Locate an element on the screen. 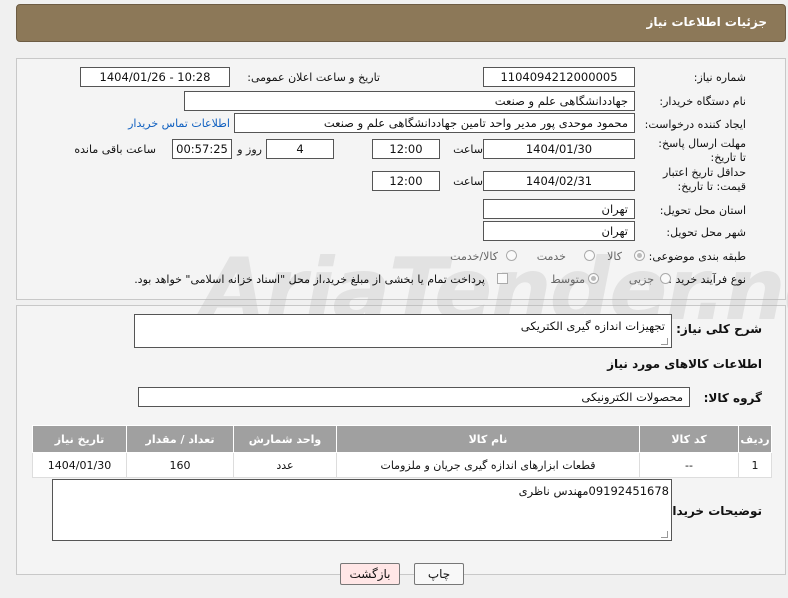 Image resolution: width=788 pixels, height=598 pixels. treasury-checkbox is located at coordinates (502, 278).